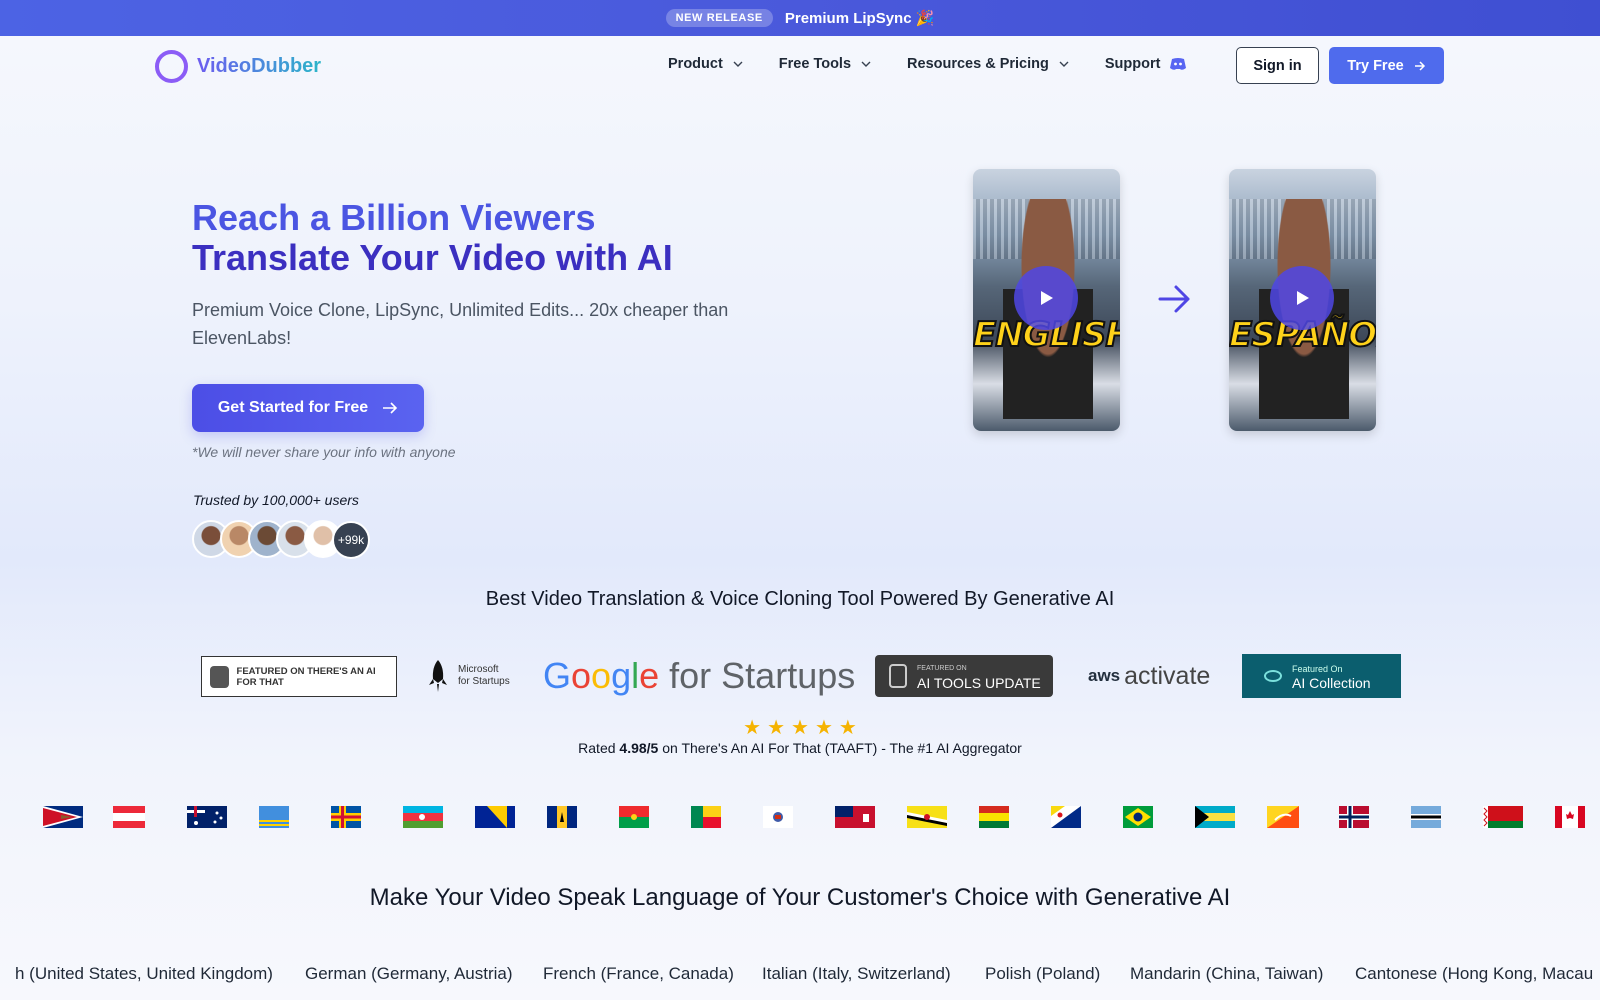  What do you see at coordinates (423, 817) in the screenshot?
I see `azerbaijan-flag-icon` at bounding box center [423, 817].